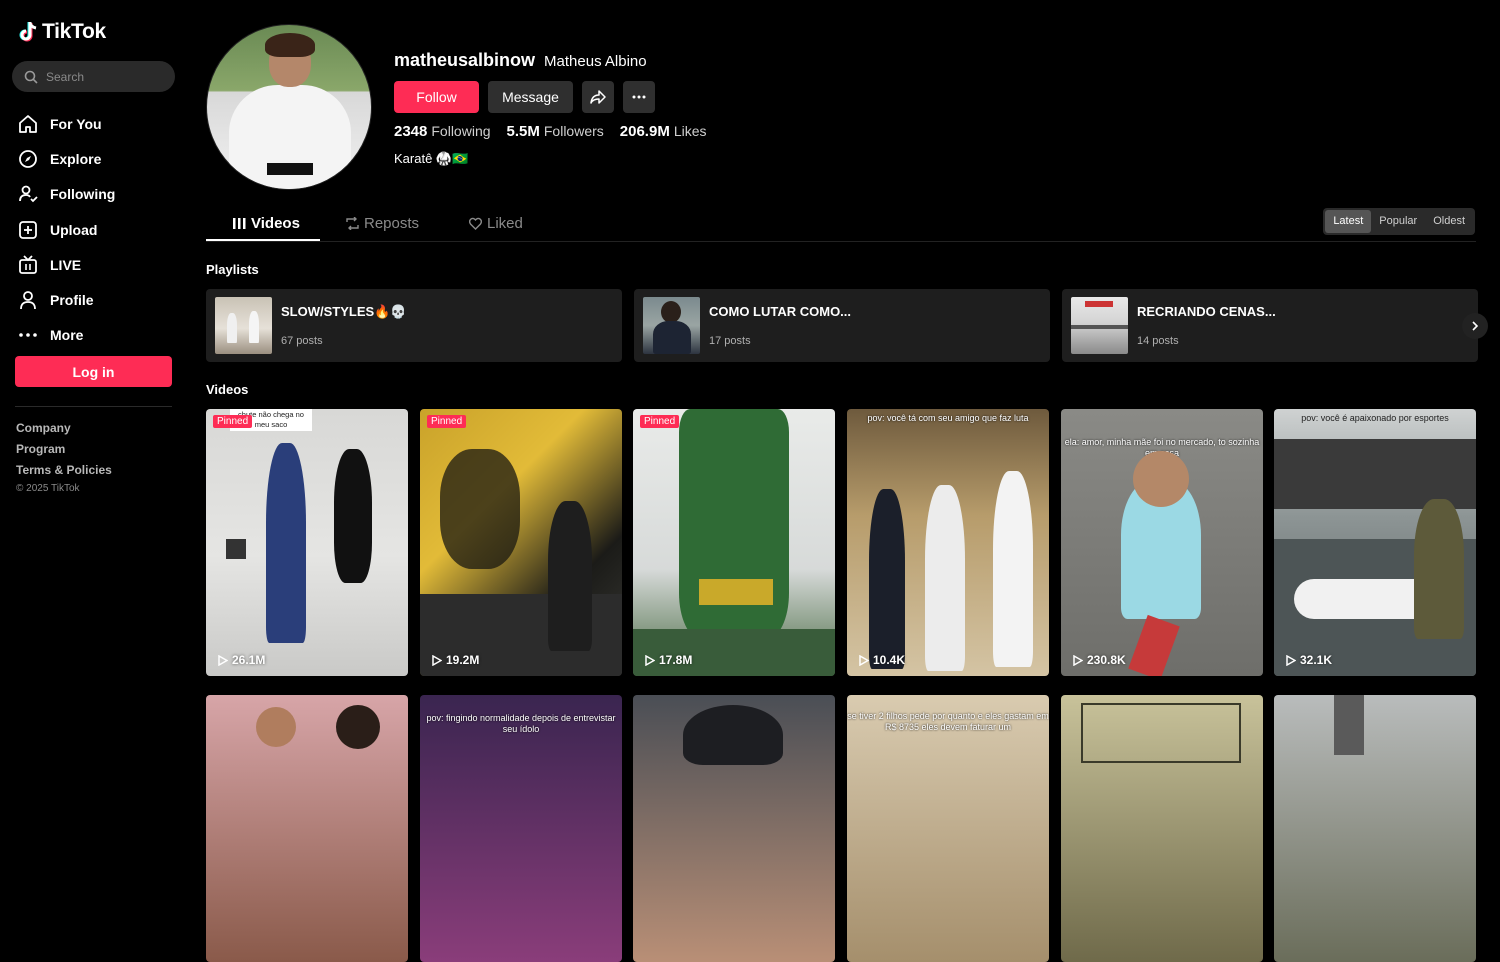 This screenshot has width=1500, height=962. What do you see at coordinates (595, 61) in the screenshot?
I see `profile-nickname: Matheus Albino` at bounding box center [595, 61].